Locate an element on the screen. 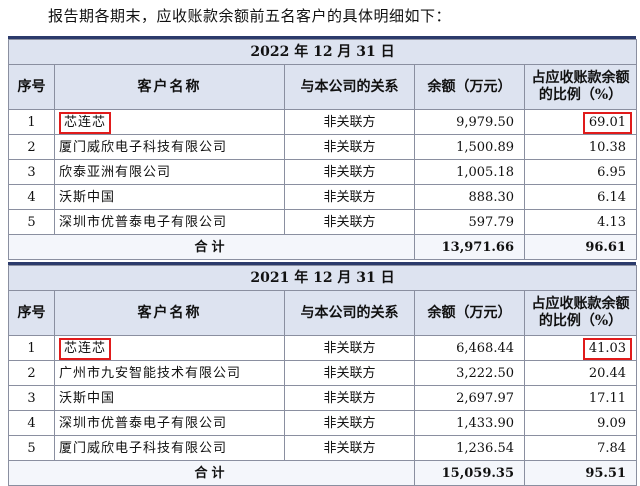  row-ratio: 7.84 is located at coordinates (580, 448).